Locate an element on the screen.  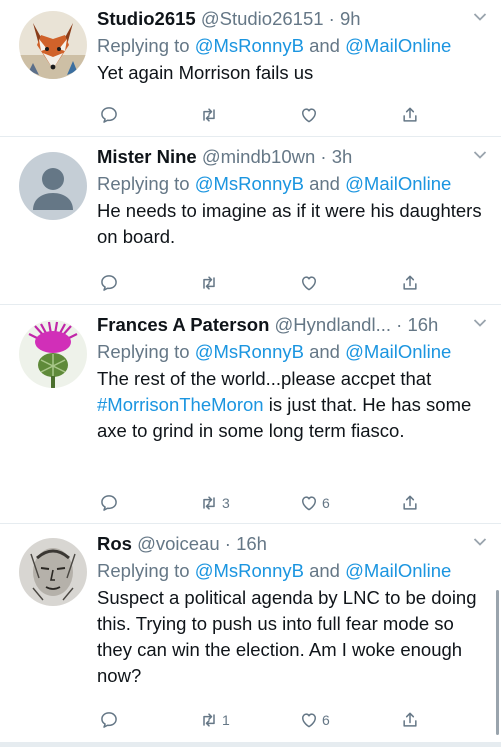
tweet-header: Frances A Paterson @Hyndlandl... · 16h is located at coordinates (282, 325).